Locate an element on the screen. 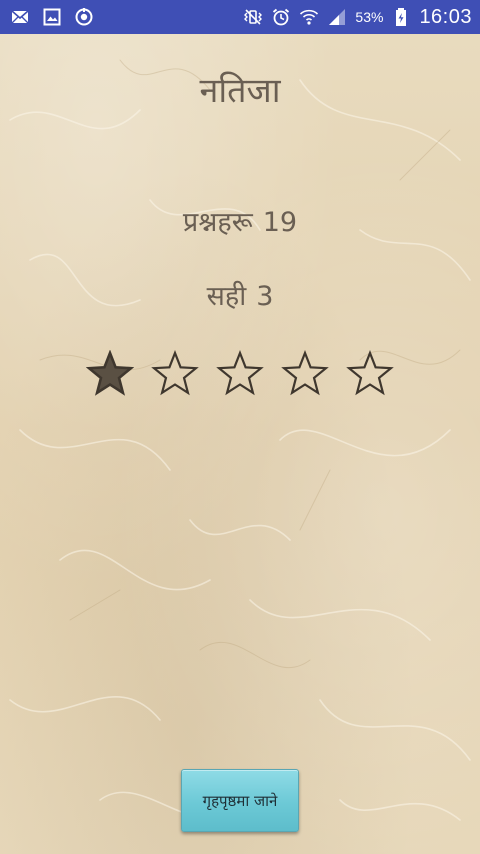 This screenshot has height=854, width=480. signal-icon is located at coordinates (337, 17).